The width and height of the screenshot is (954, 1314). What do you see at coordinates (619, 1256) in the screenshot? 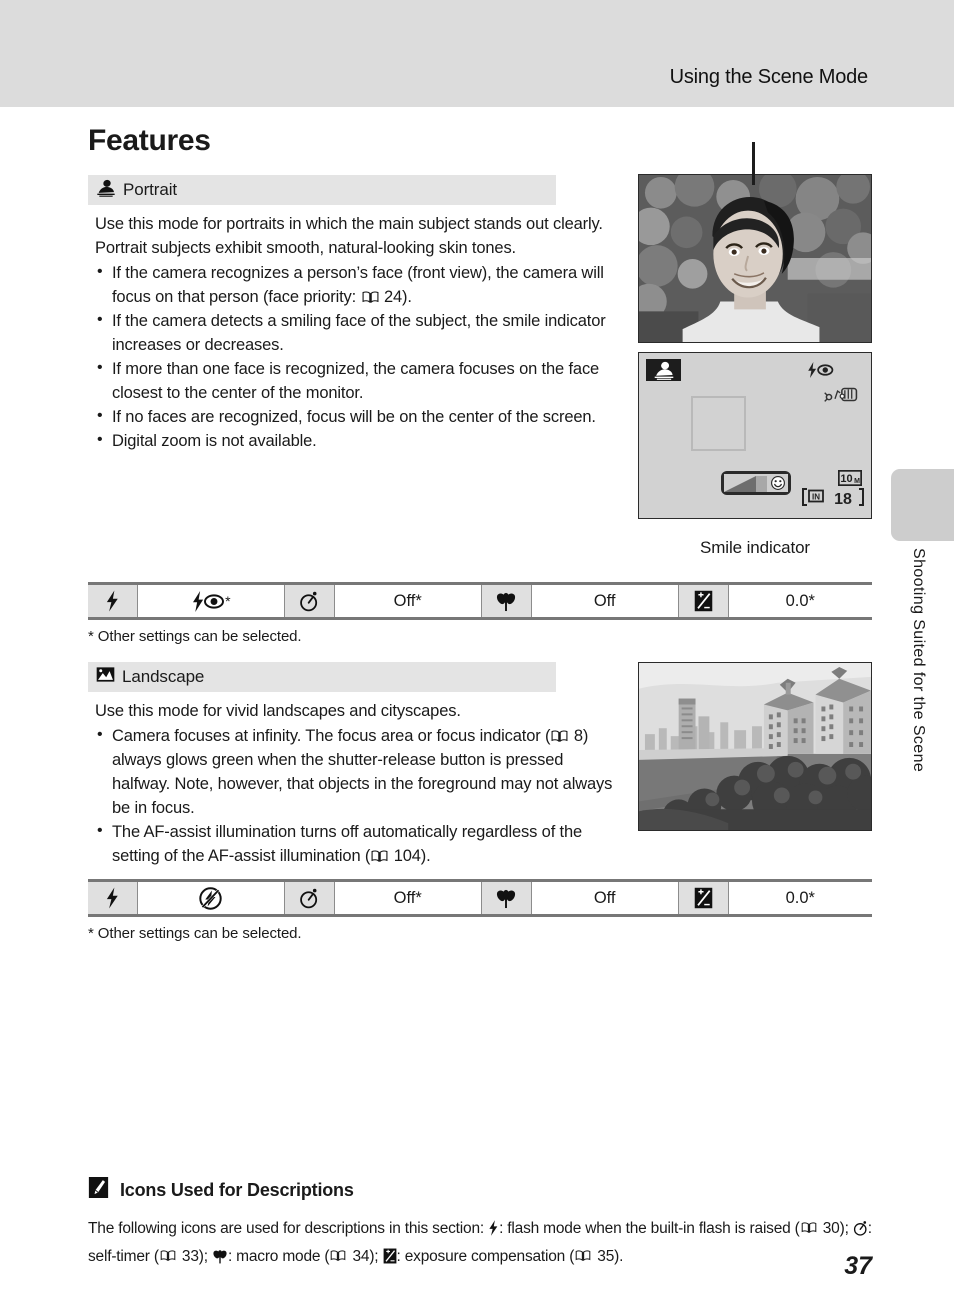
I see `note-item-tail: ).` at bounding box center [619, 1256].